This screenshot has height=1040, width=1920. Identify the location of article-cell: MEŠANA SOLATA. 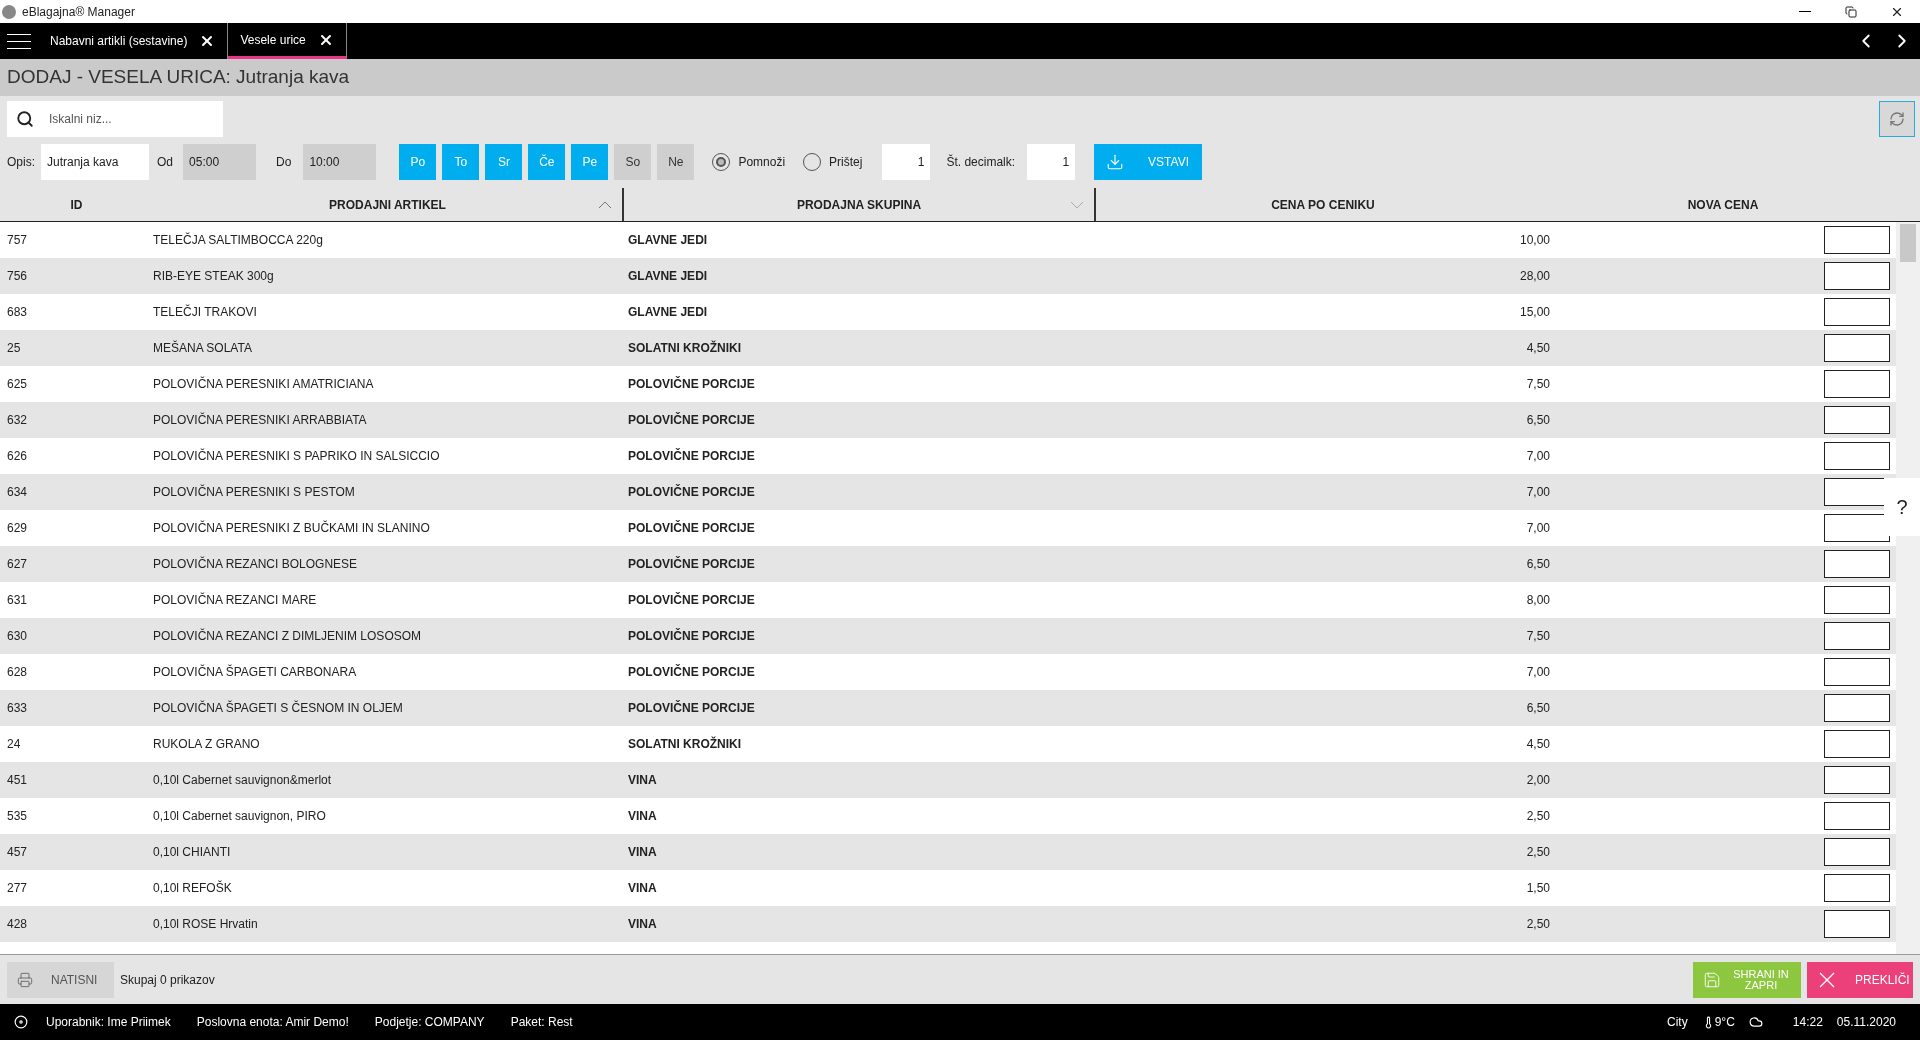
(202, 348).